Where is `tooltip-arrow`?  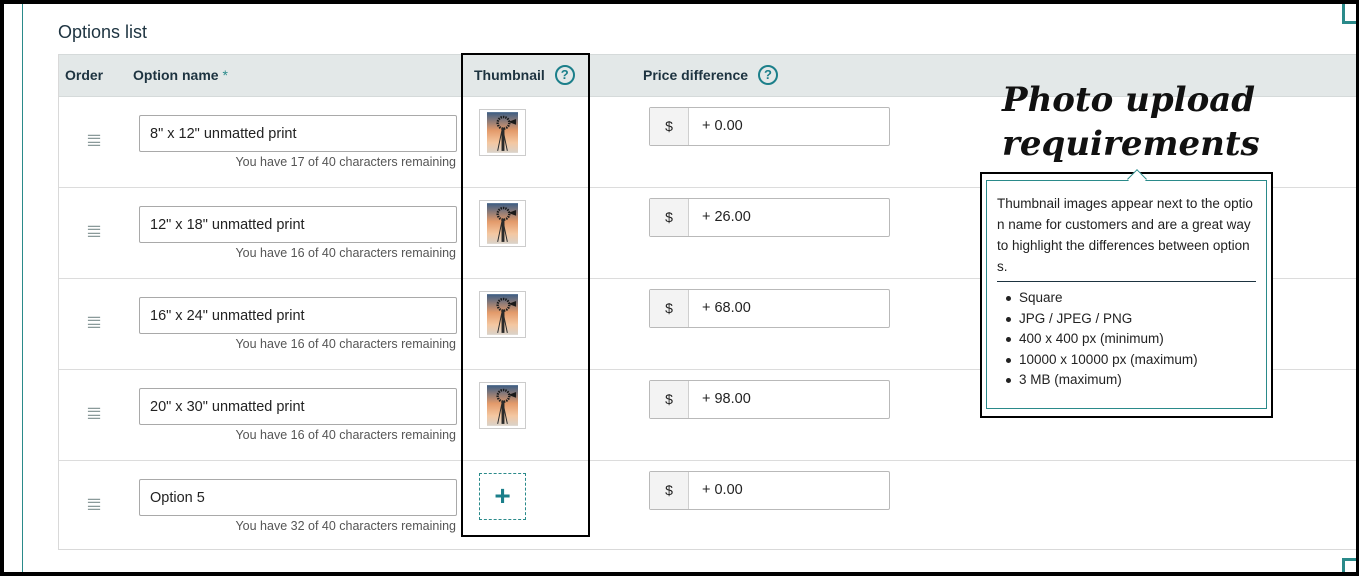
tooltip-arrow is located at coordinates (1137, 179).